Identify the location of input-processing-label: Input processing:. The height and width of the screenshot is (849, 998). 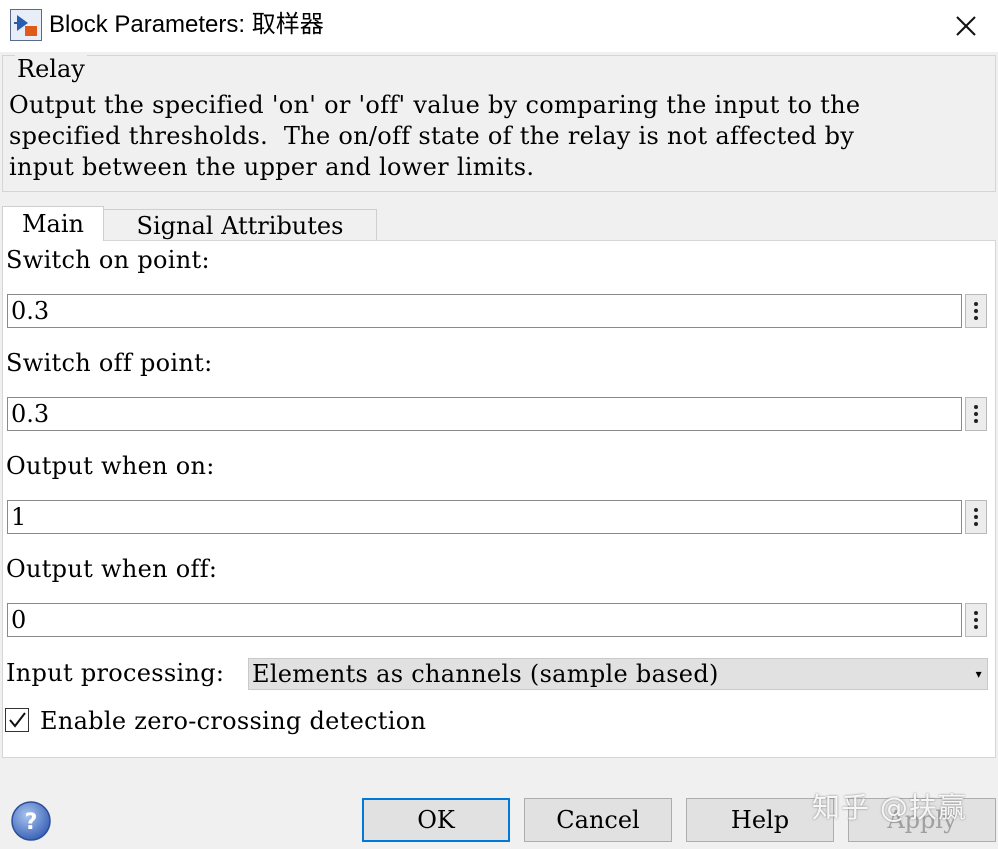
(115, 673).